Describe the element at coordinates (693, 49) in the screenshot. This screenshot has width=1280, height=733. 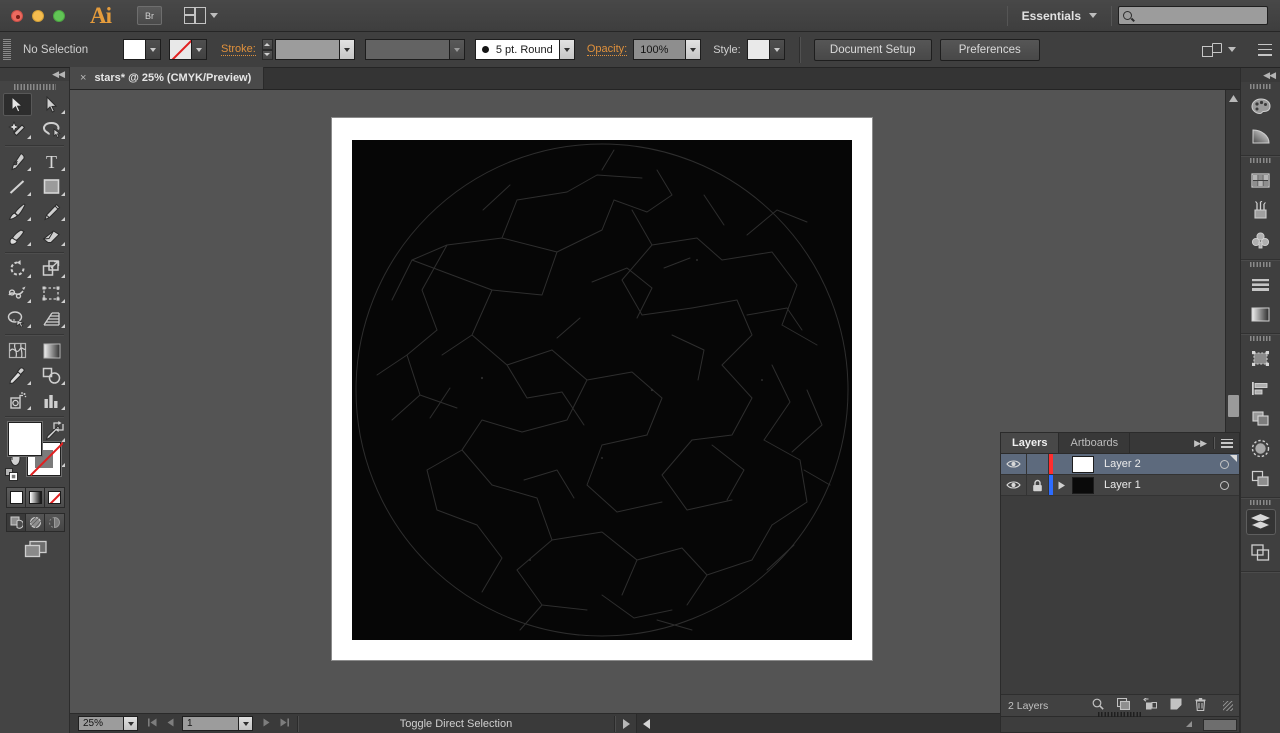
I see `opacity-dropdown` at that location.